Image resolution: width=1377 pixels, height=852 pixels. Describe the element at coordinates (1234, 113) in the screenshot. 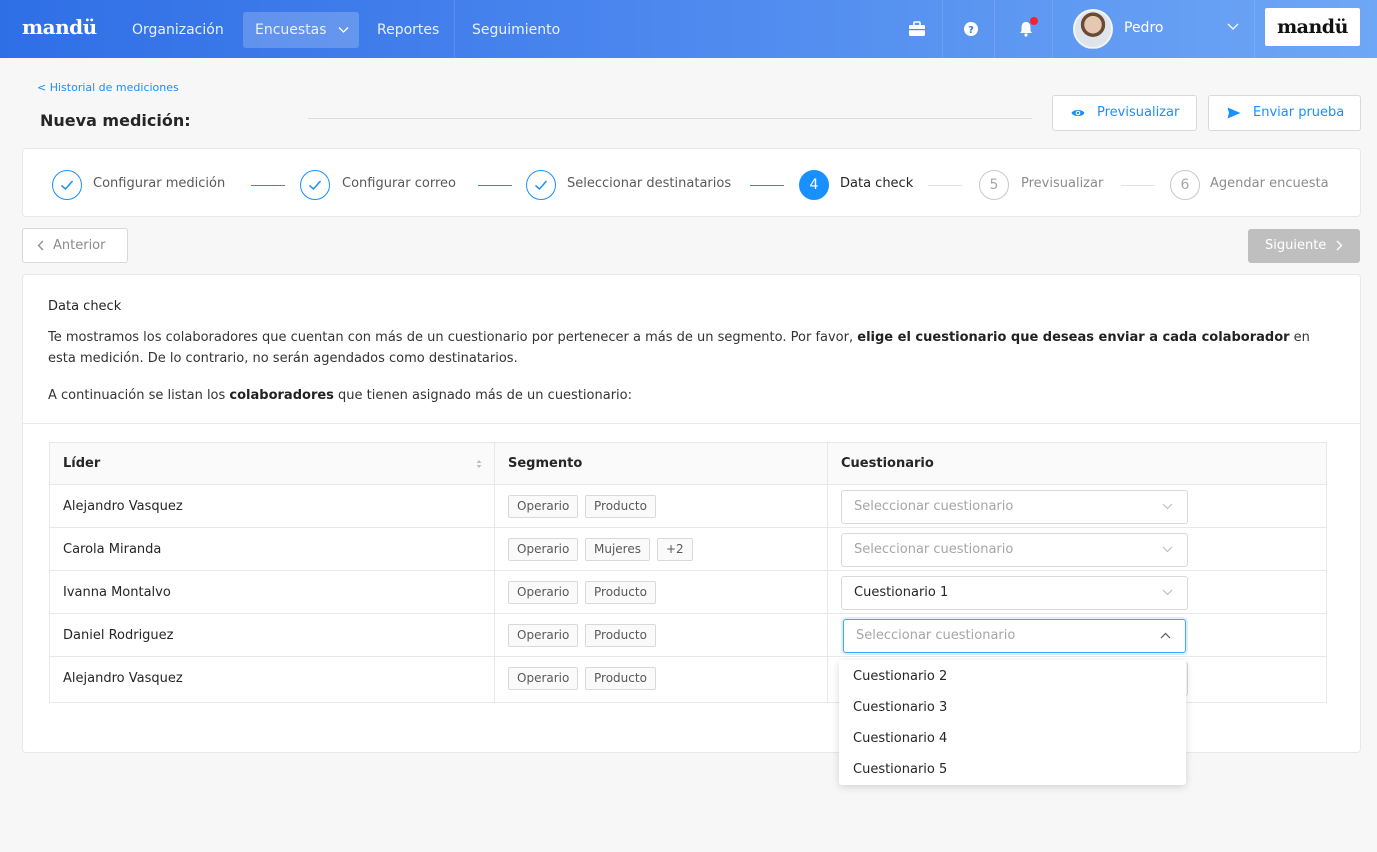

I see `send-icon` at that location.